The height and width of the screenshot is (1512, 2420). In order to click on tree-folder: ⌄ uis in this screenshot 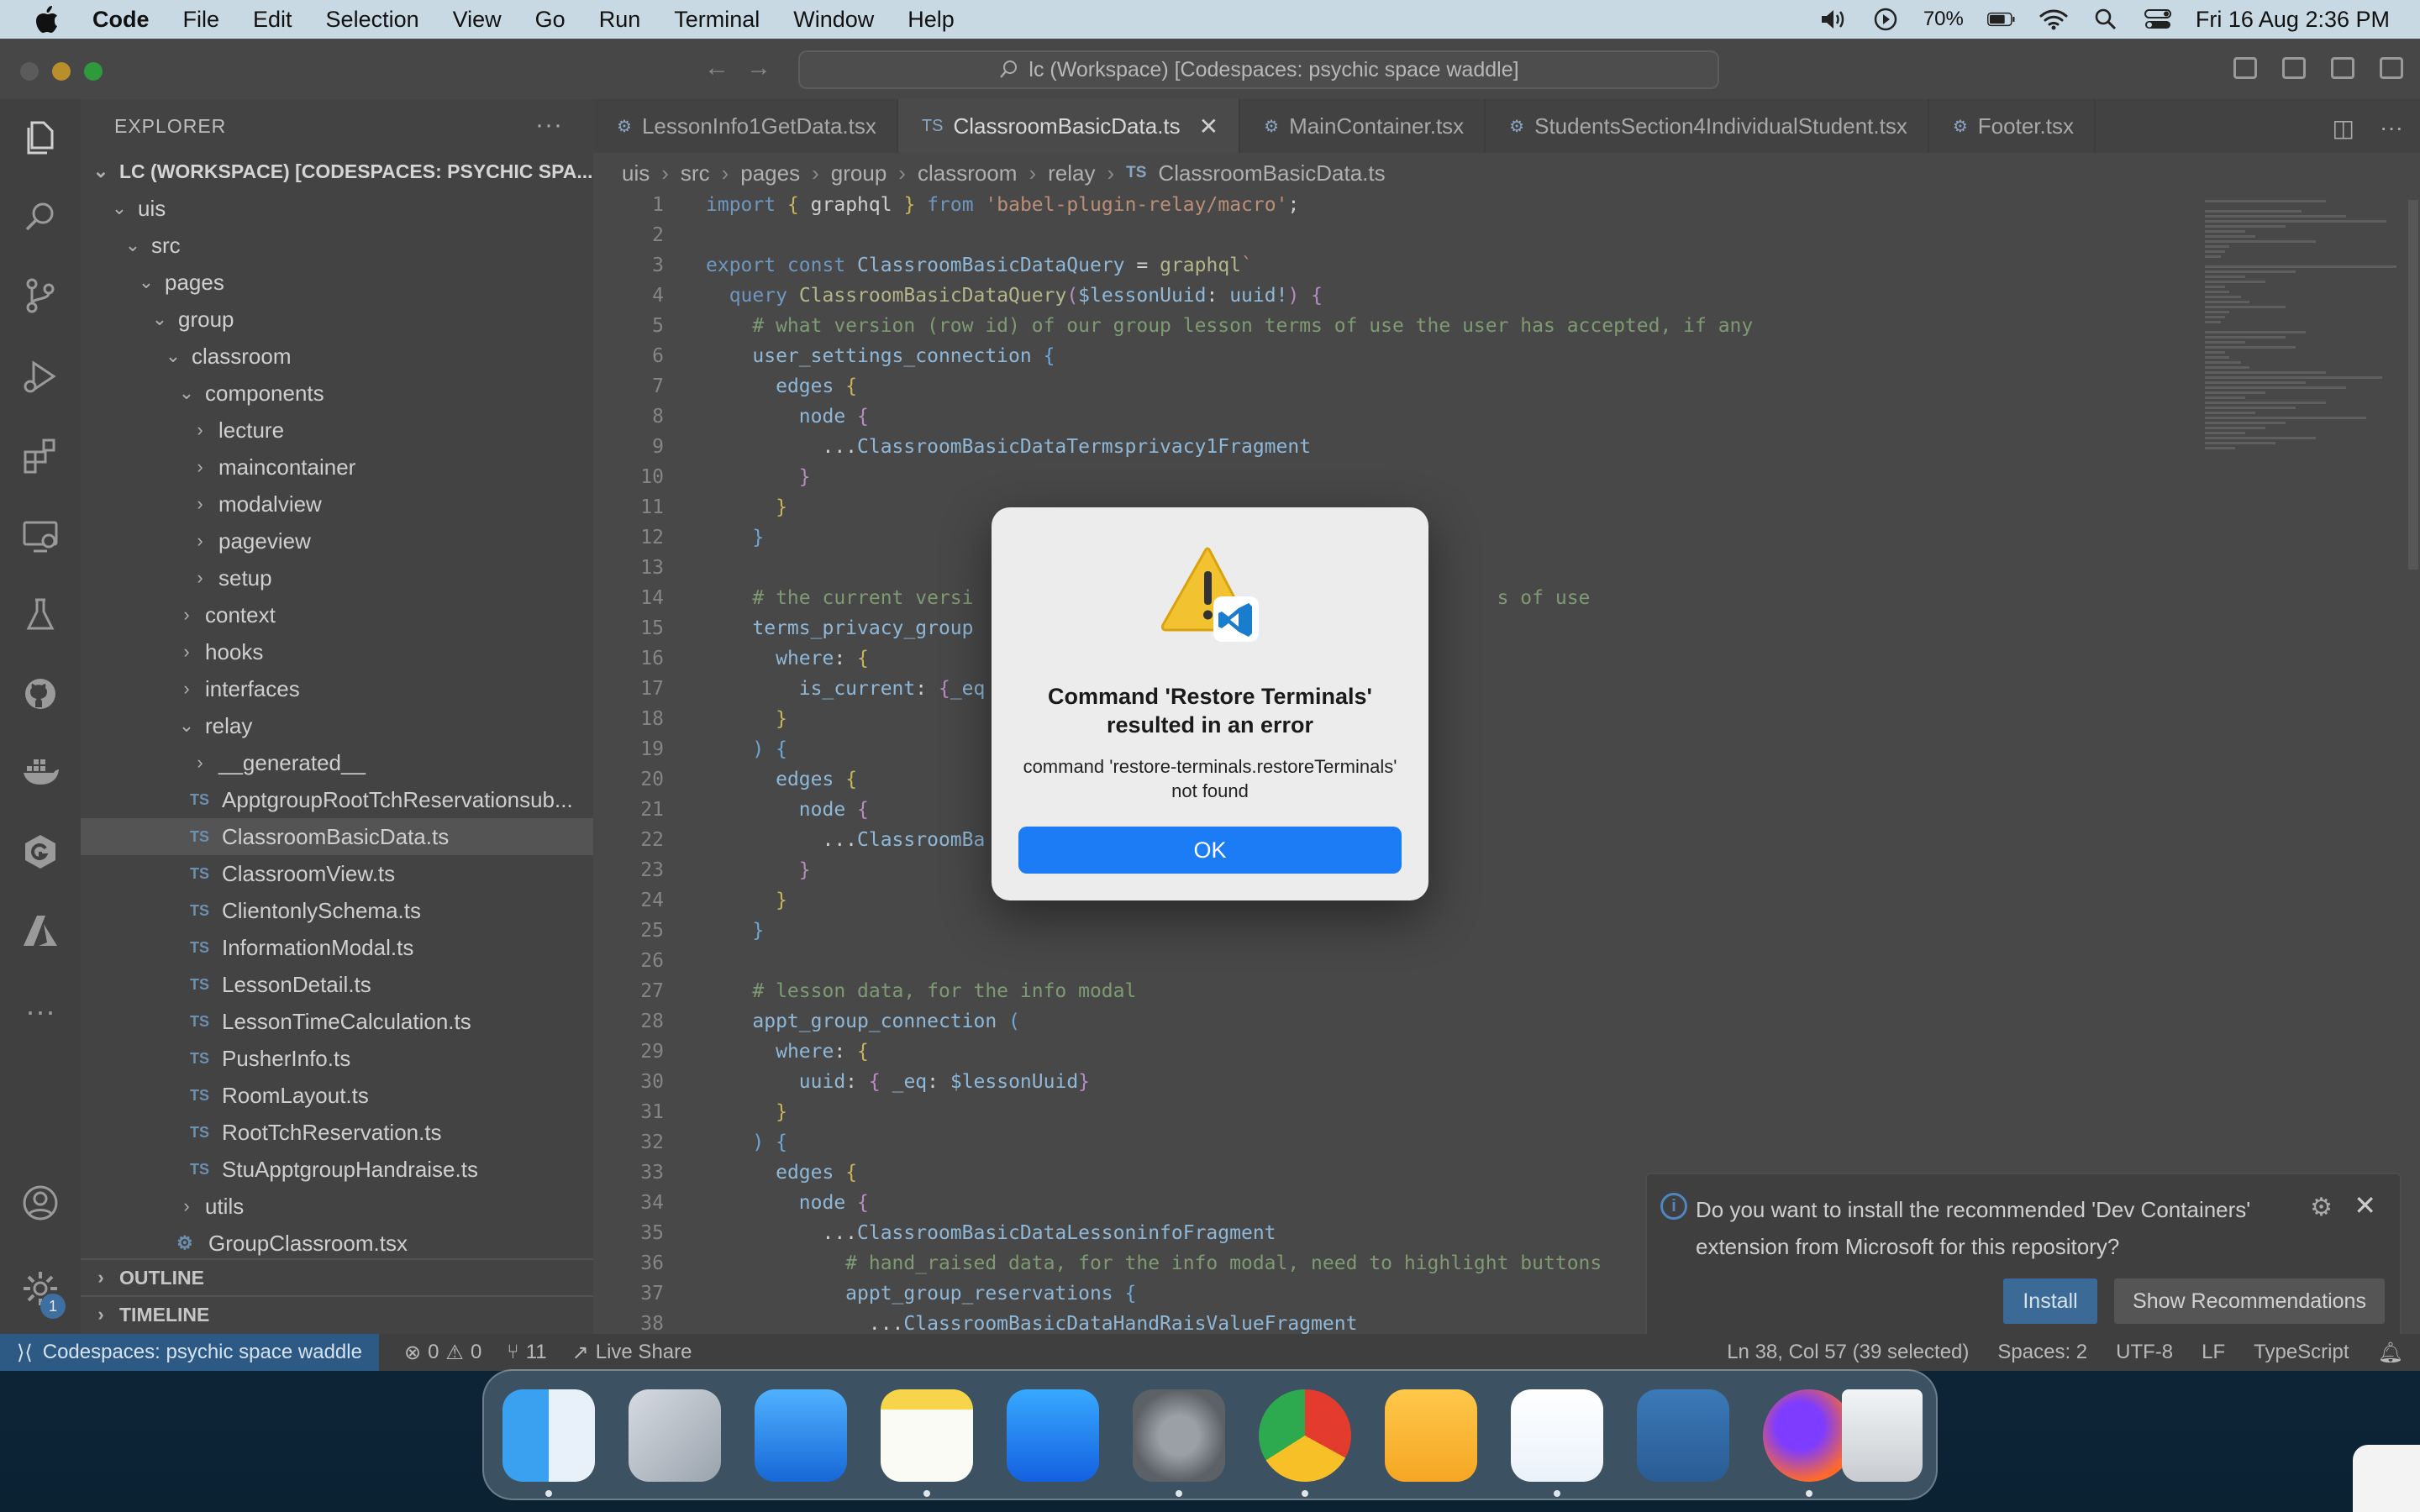, I will do `click(337, 208)`.